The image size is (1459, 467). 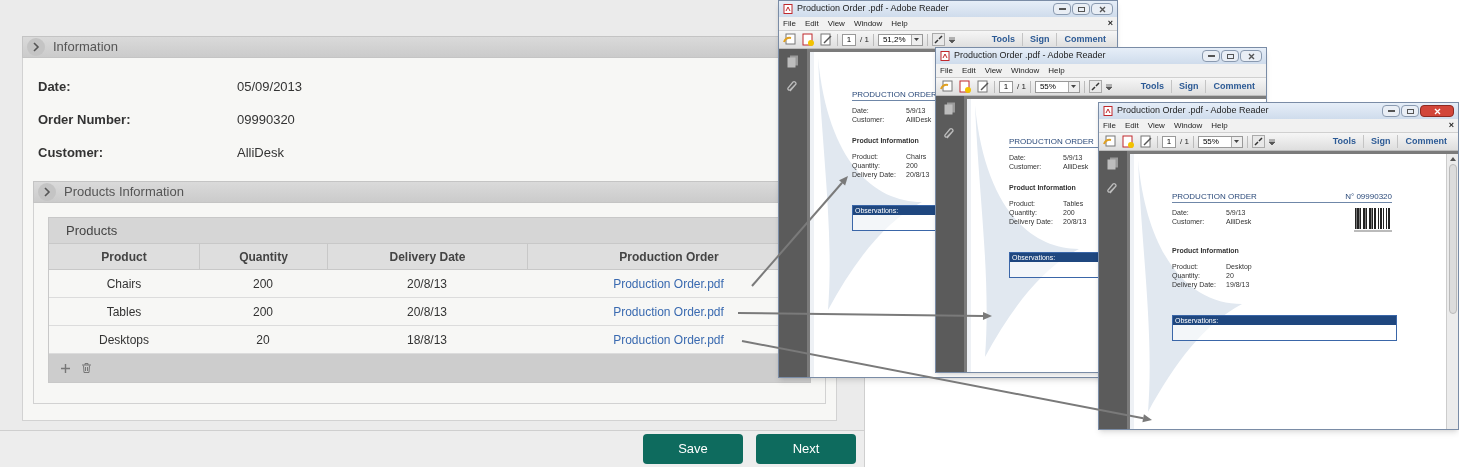 I want to click on field-label: Date:, so click(x=55, y=86).